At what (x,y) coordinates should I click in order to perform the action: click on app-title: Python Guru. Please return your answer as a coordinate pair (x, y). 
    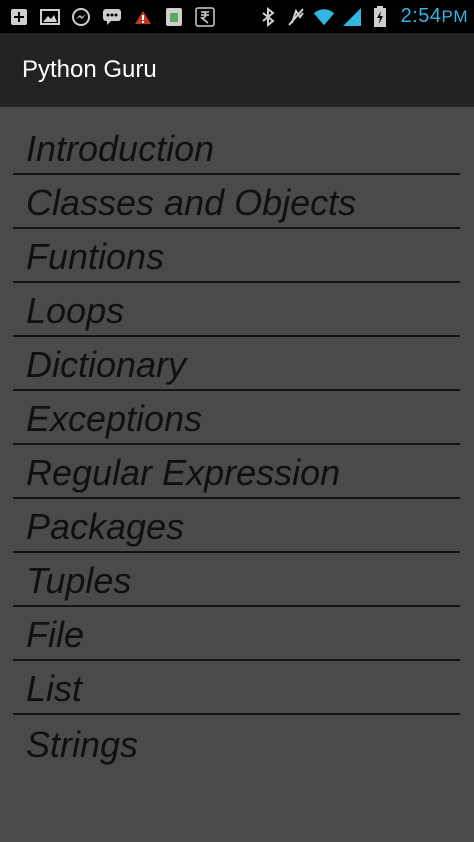
    Looking at the image, I should click on (89, 69).